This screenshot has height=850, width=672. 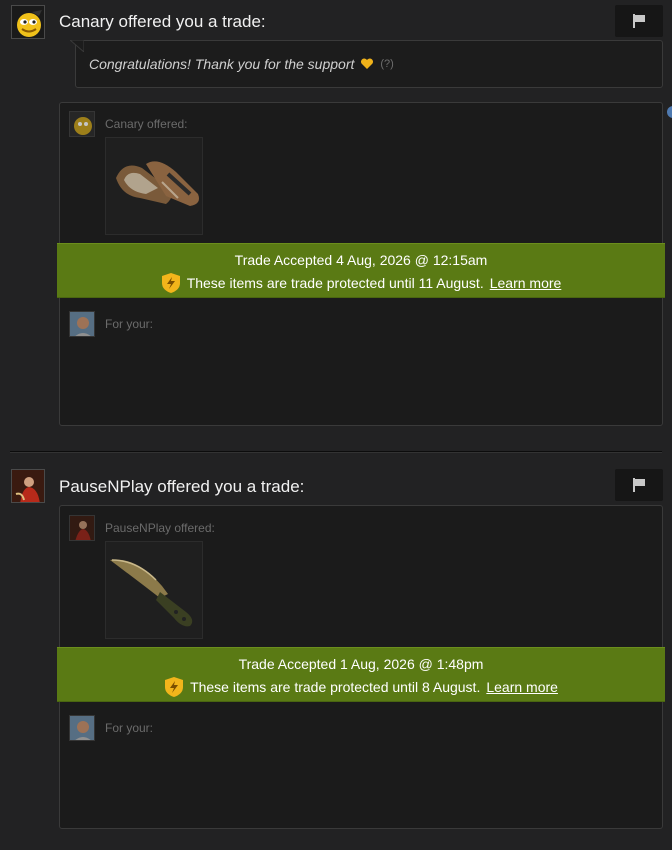 I want to click on trade-heading: Canary offered you a trade:, so click(x=162, y=21).